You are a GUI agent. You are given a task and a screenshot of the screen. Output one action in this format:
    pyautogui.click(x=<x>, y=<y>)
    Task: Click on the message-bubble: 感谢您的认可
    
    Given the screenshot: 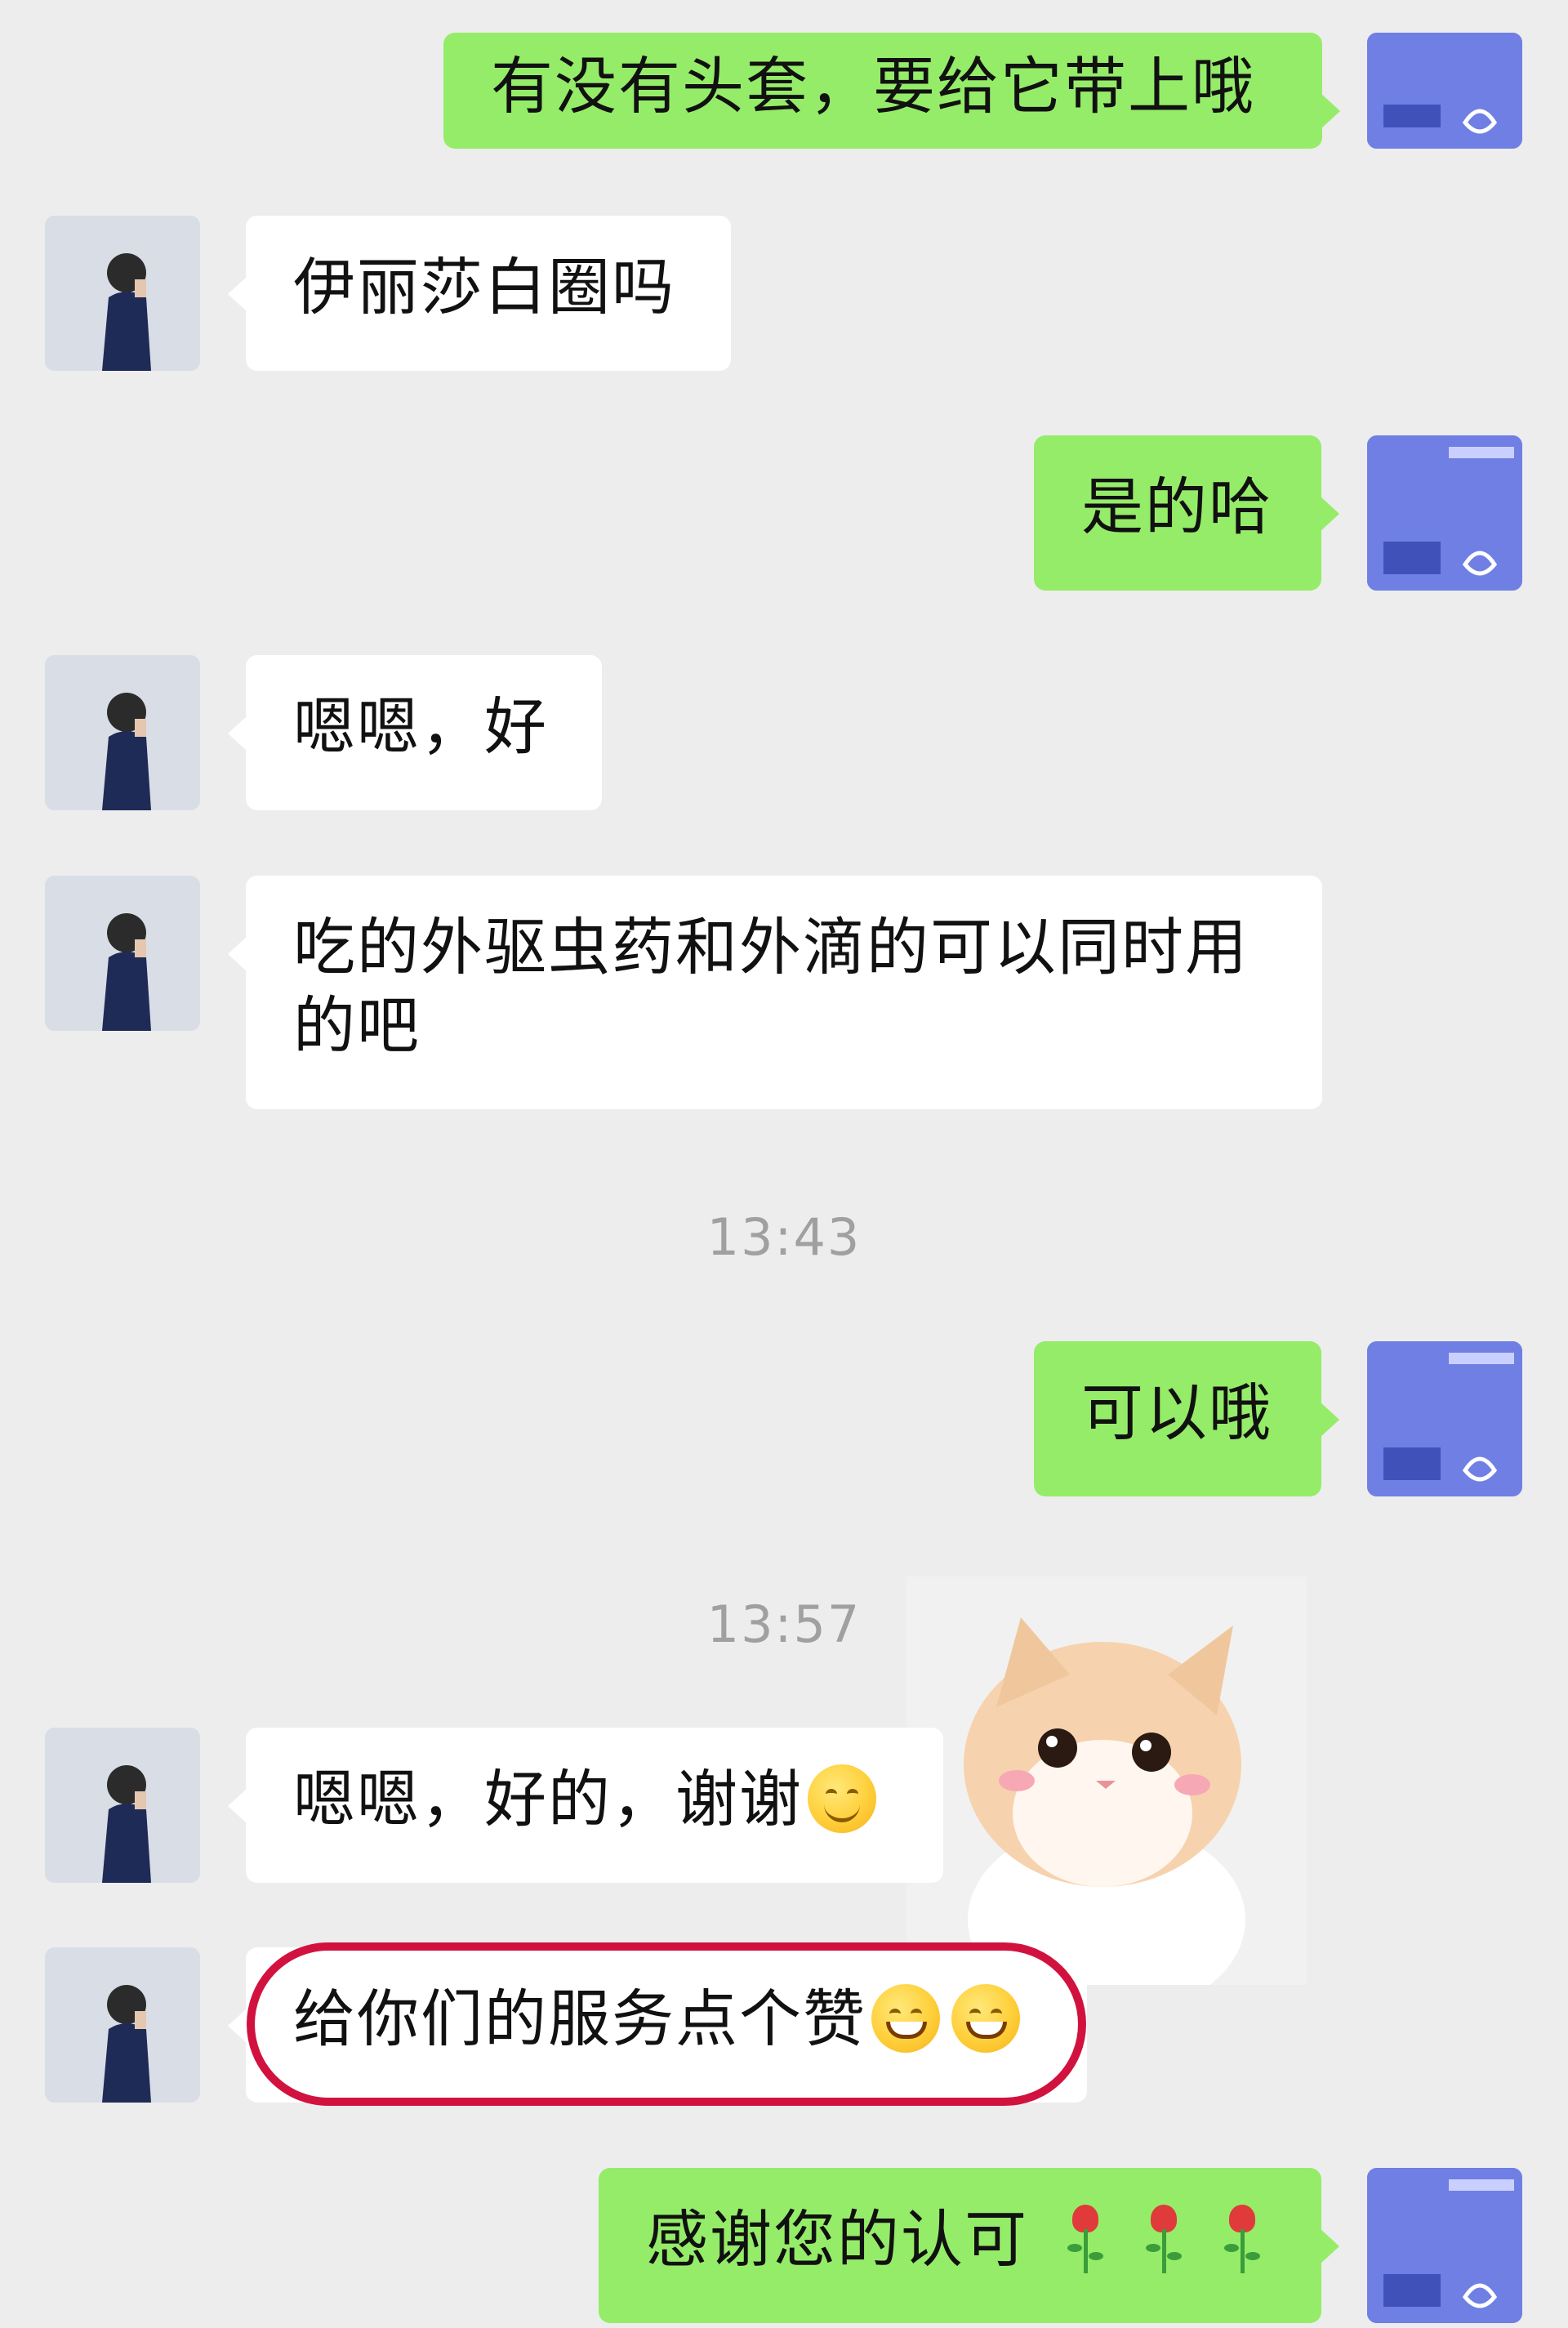 What is the action you would take?
    pyautogui.click(x=969, y=2246)
    